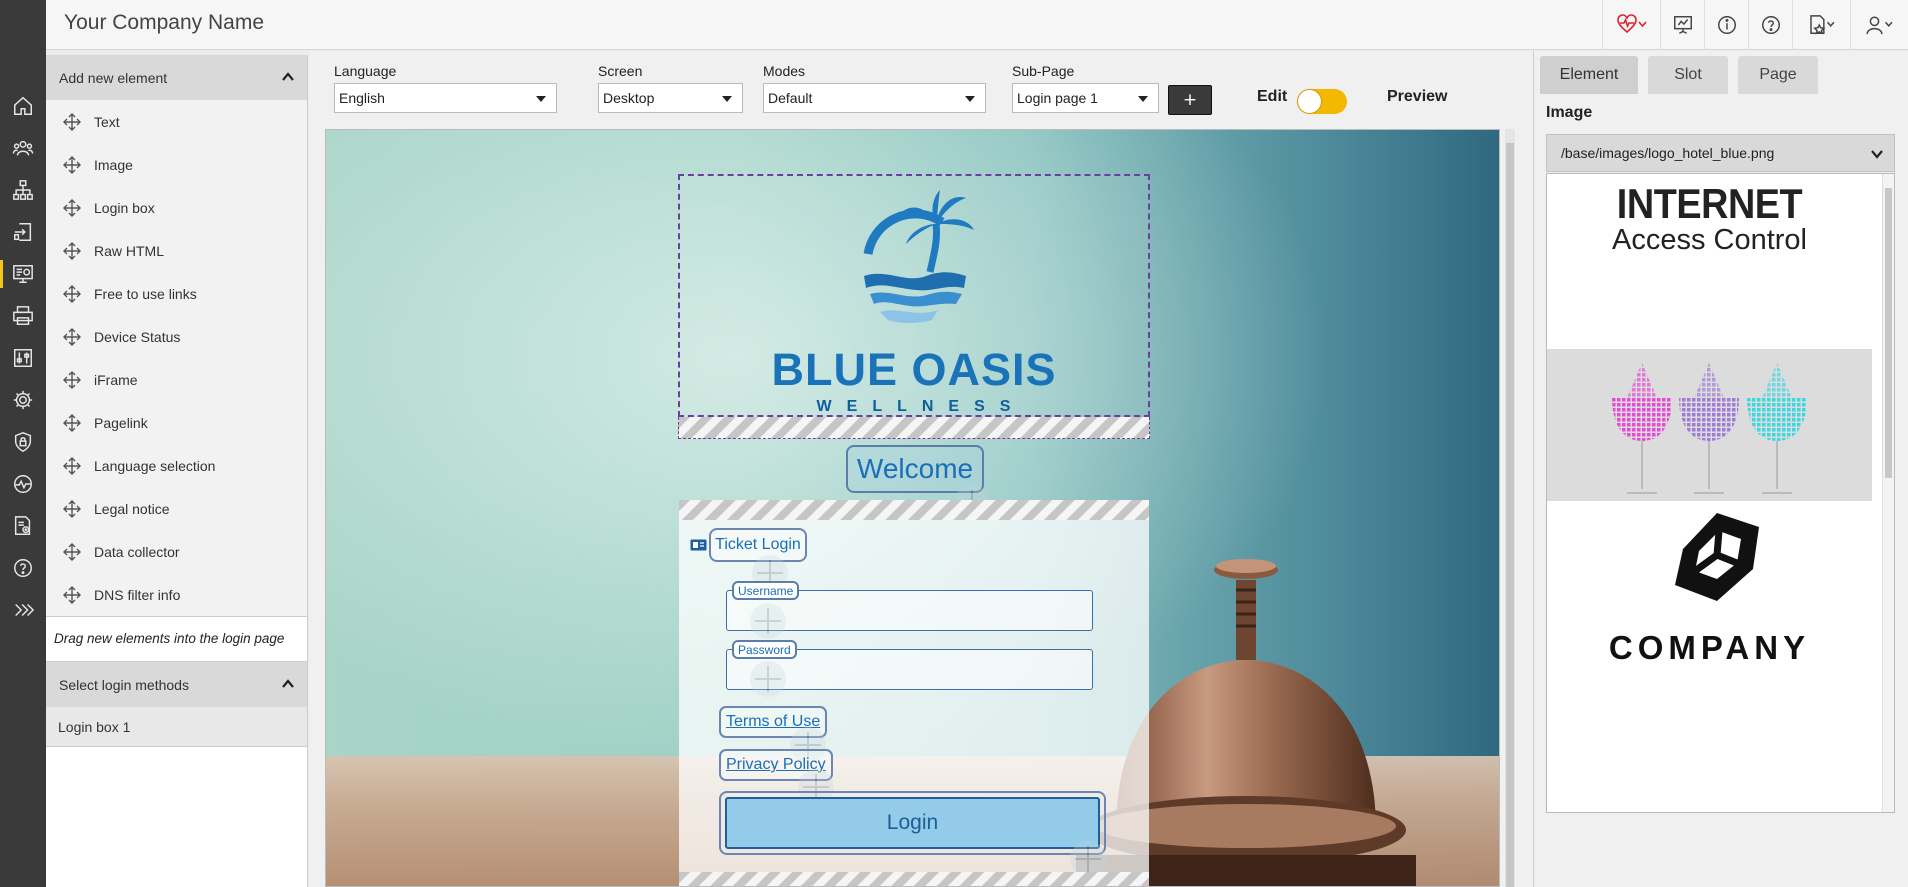  Describe the element at coordinates (129, 250) in the screenshot. I see `element-label: Raw HTML` at that location.